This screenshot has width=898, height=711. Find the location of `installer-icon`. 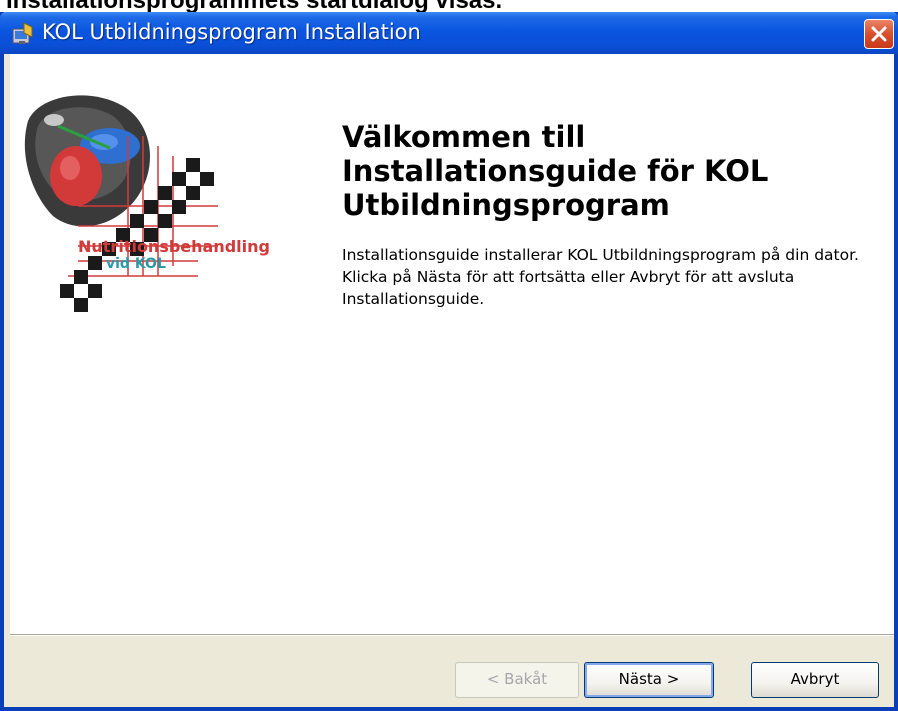

installer-icon is located at coordinates (23, 34).